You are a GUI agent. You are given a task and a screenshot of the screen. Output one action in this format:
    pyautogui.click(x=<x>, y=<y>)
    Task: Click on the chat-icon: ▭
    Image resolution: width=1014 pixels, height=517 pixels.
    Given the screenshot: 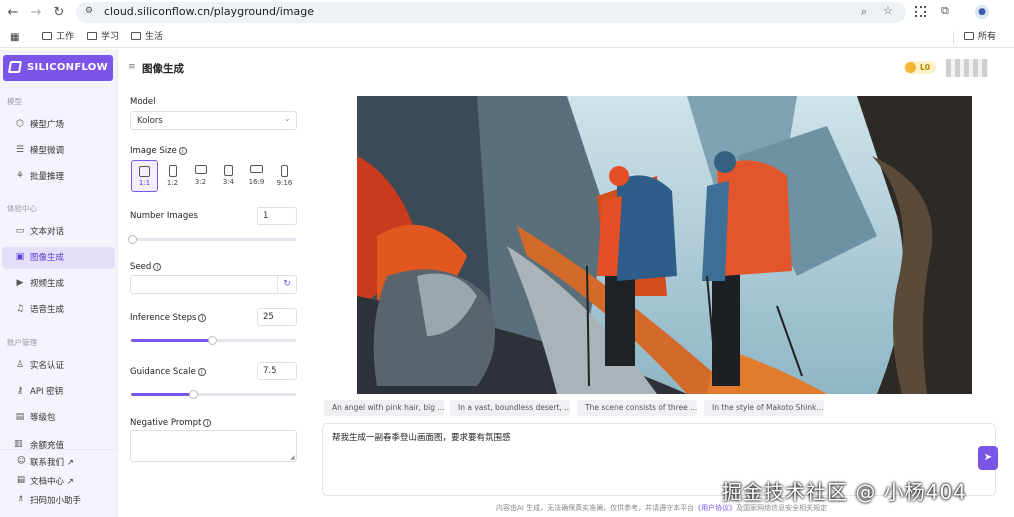 What is the action you would take?
    pyautogui.click(x=20, y=231)
    